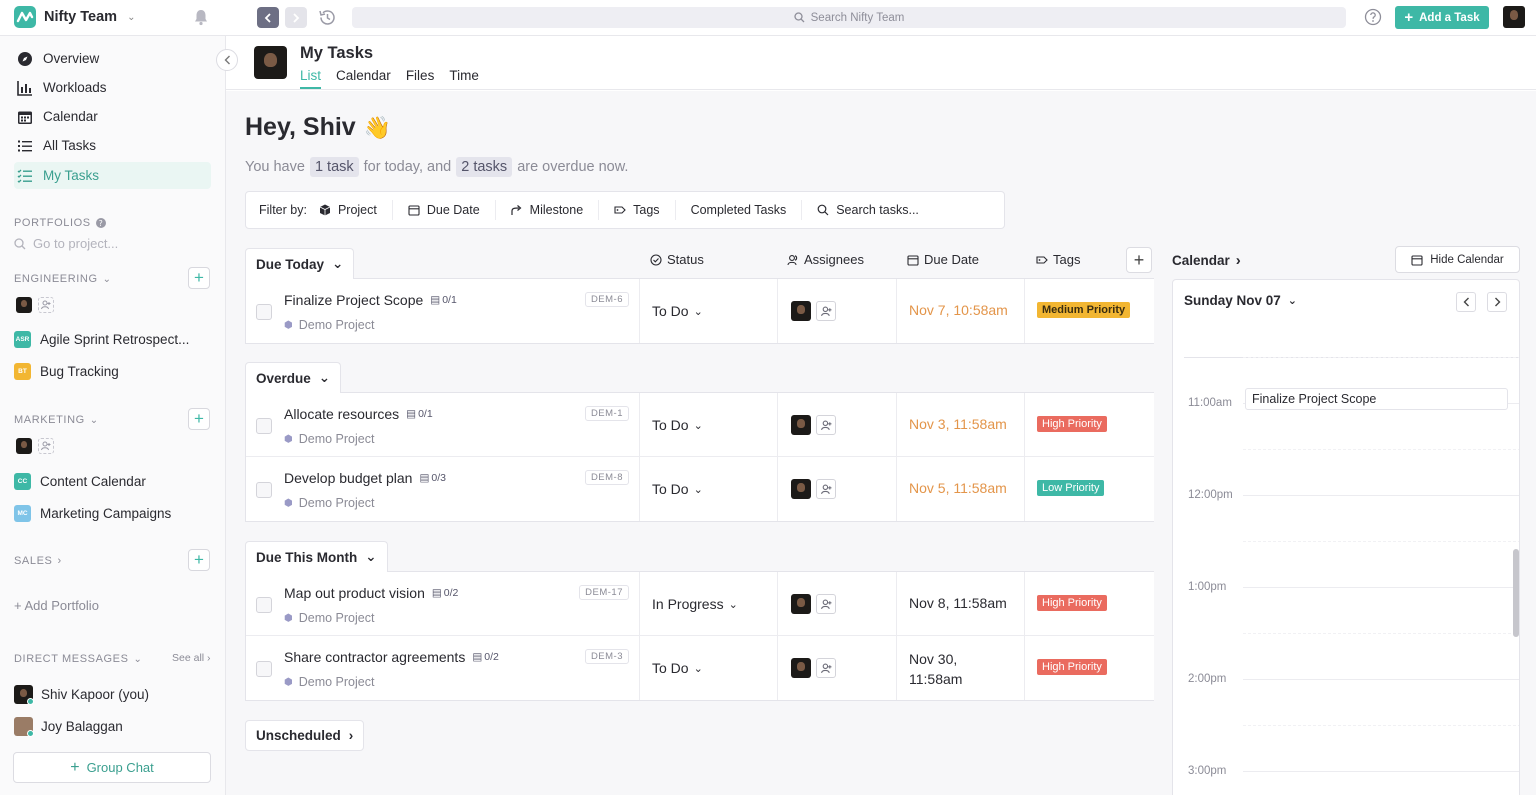 This screenshot has width=1536, height=795. What do you see at coordinates (356, 210) in the screenshot?
I see `filter-project: Project` at bounding box center [356, 210].